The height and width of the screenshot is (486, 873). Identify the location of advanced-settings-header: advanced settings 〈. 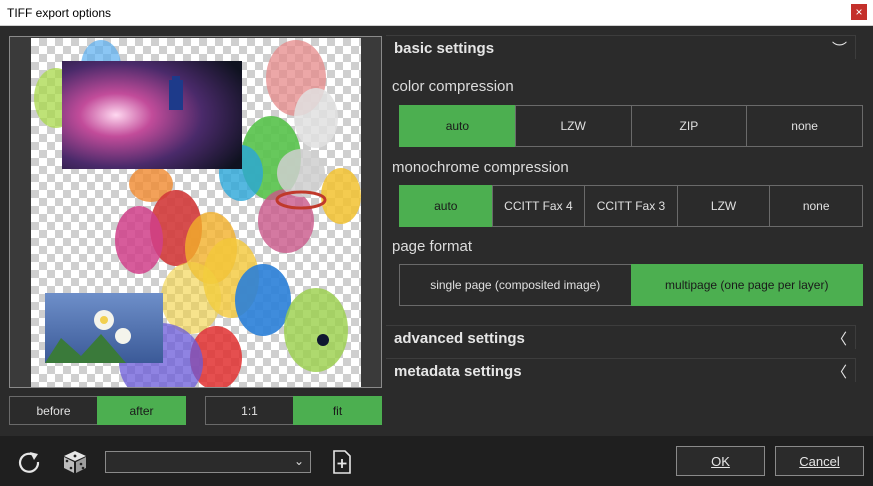
(621, 337).